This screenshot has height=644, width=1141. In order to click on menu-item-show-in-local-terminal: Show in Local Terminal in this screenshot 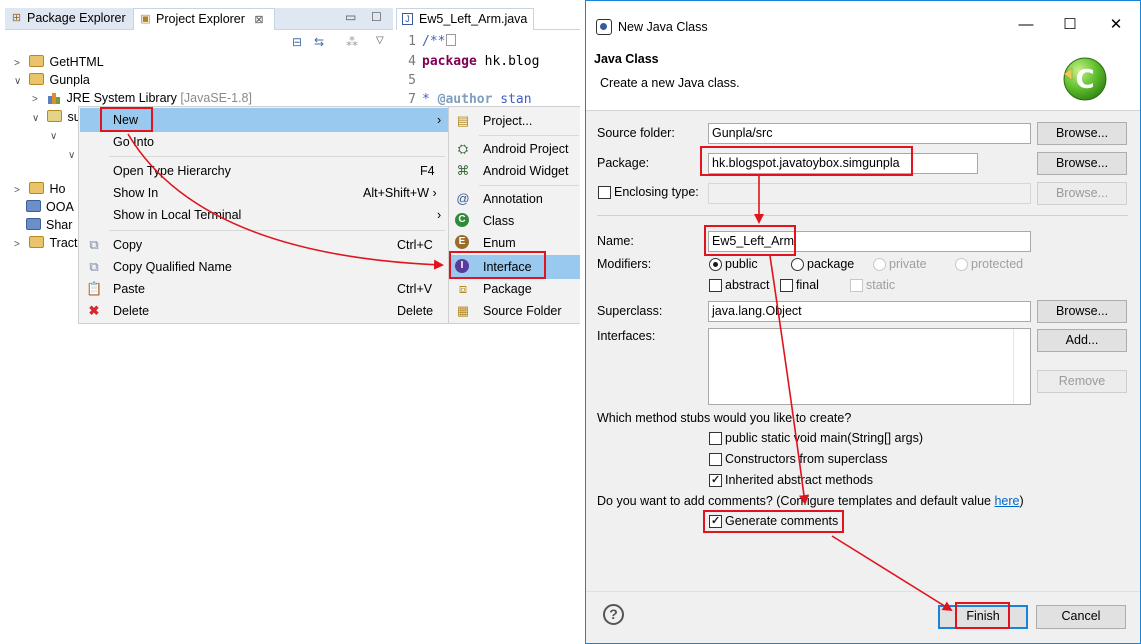, I will do `click(177, 215)`.